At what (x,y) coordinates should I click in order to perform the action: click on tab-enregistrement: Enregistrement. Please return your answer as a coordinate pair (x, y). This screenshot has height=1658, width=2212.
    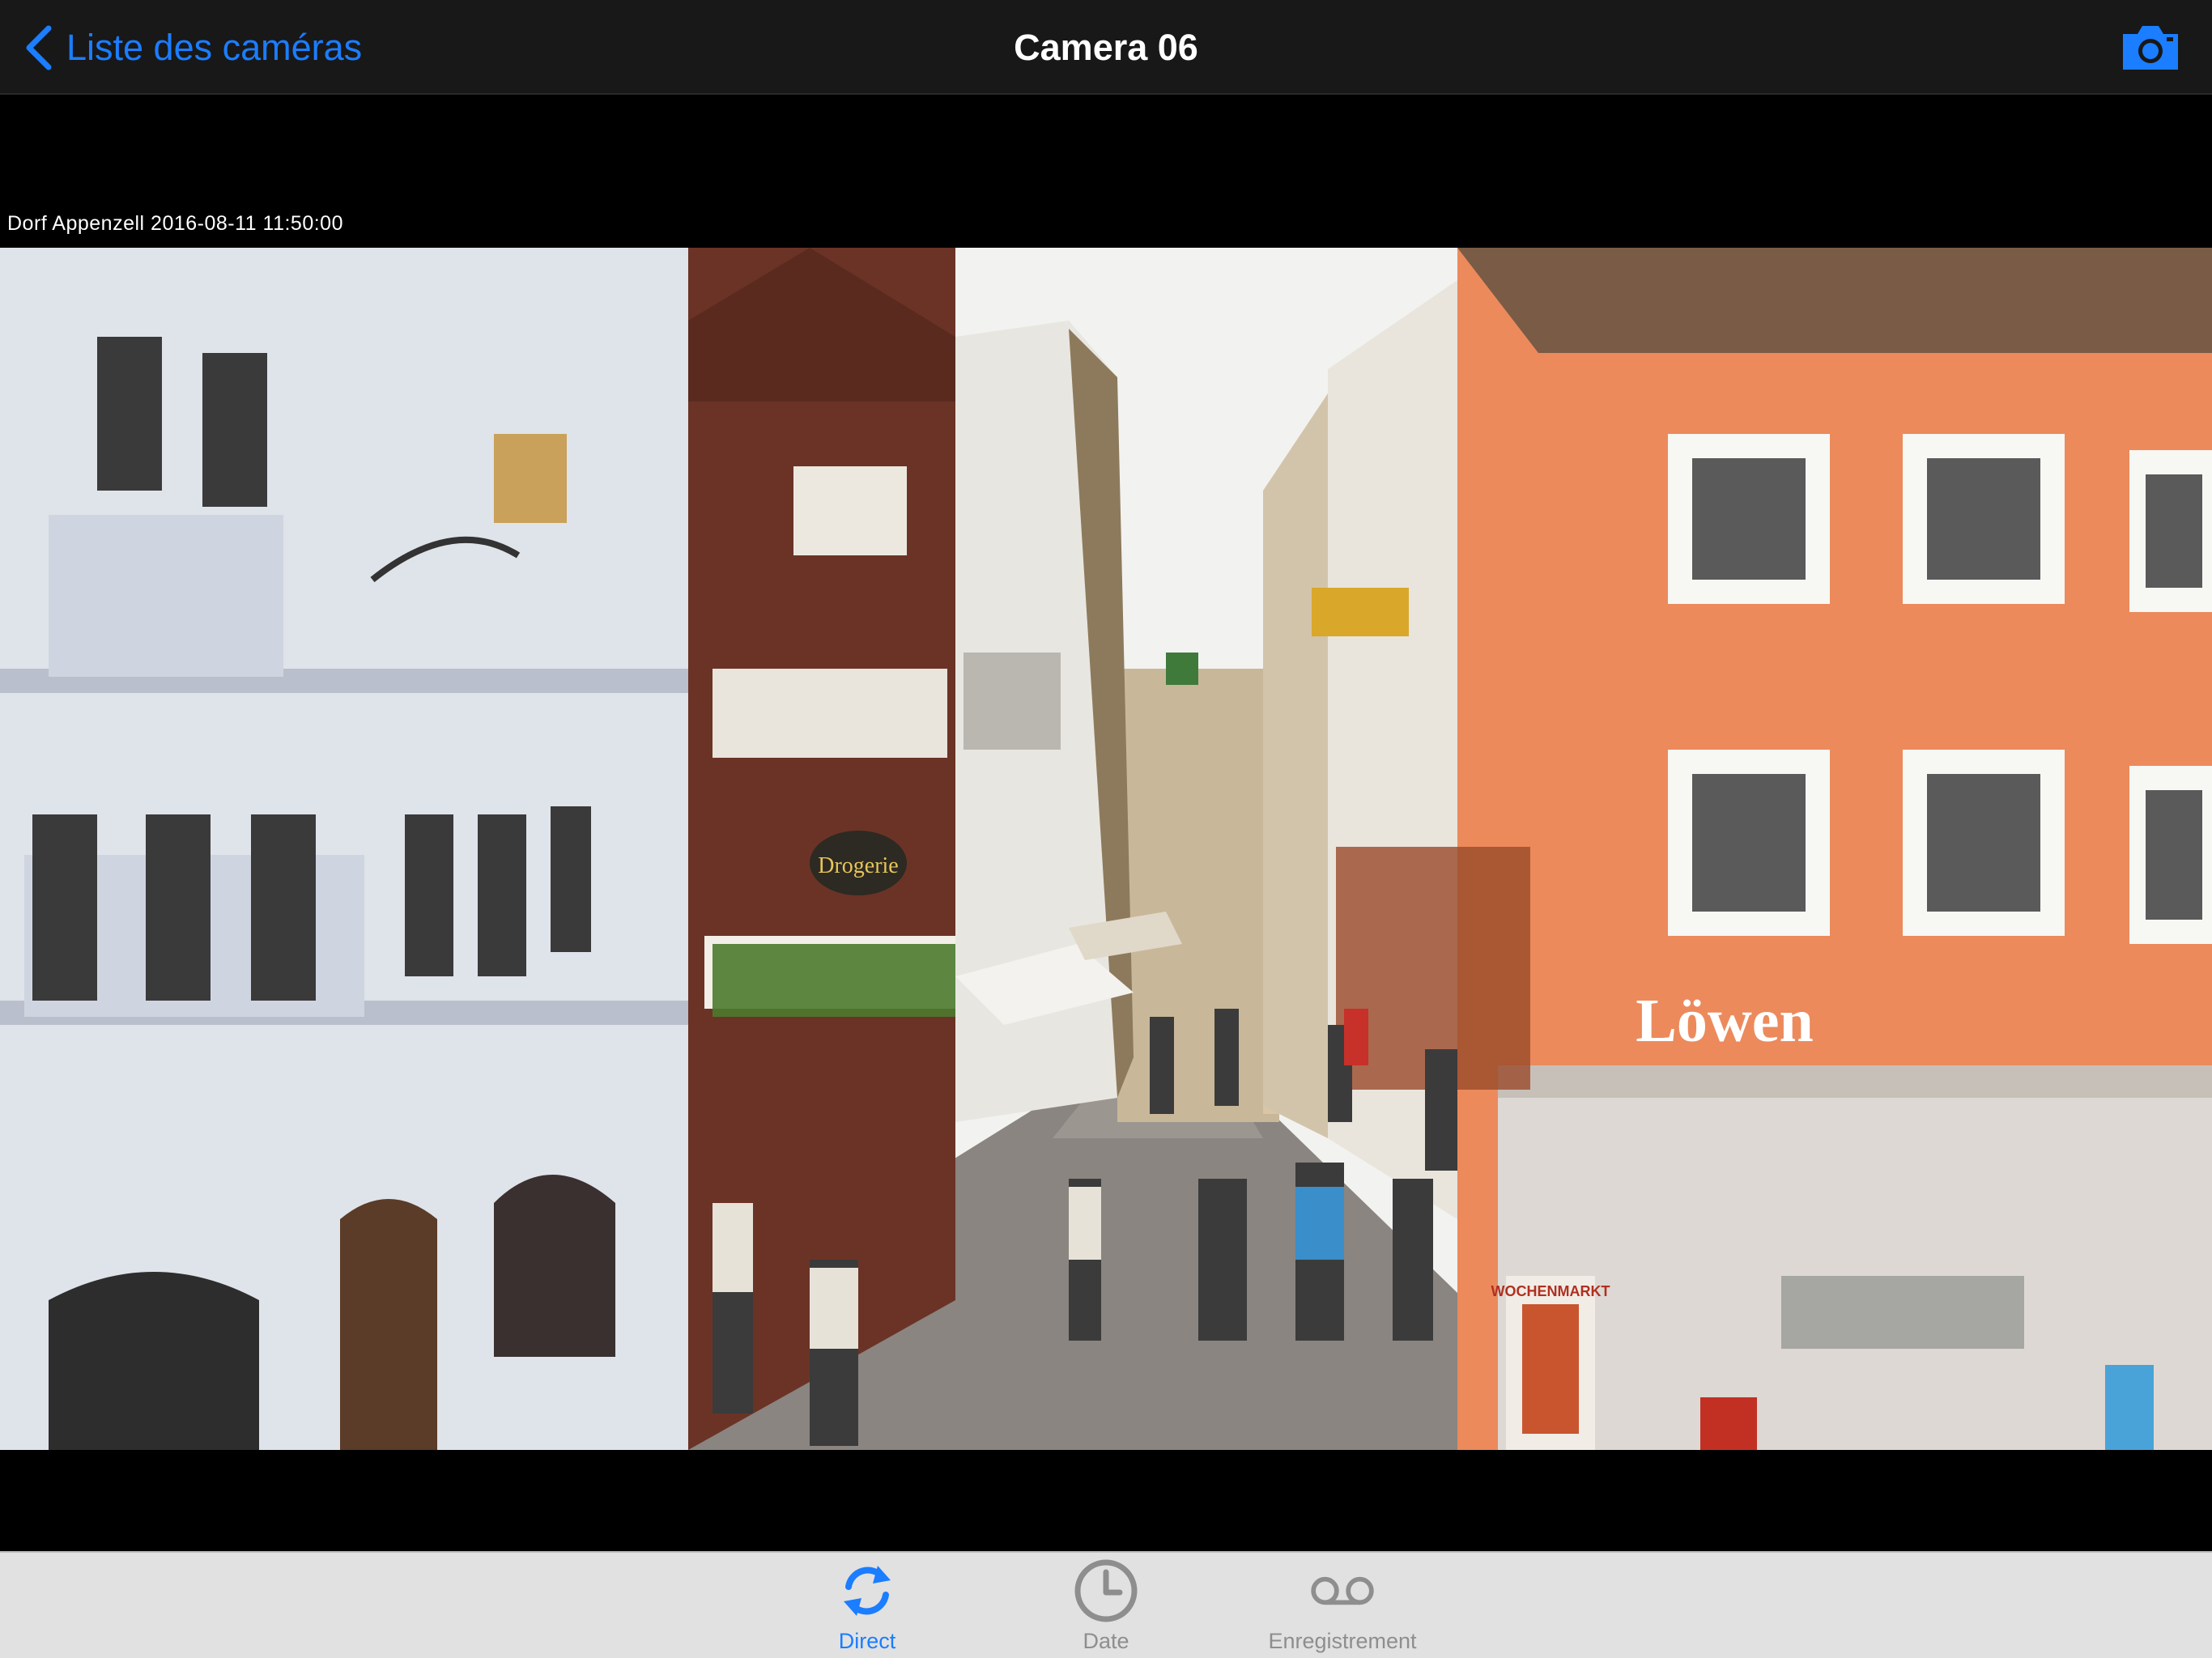
    Looking at the image, I should click on (1343, 1605).